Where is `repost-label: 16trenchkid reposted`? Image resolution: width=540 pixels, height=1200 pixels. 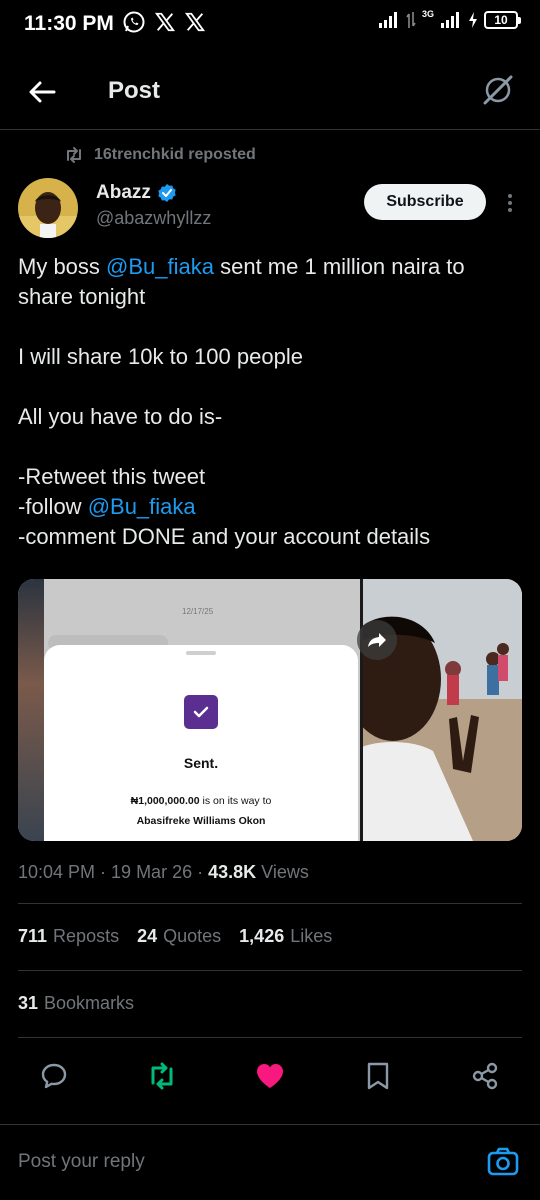 repost-label: 16trenchkid reposted is located at coordinates (175, 154).